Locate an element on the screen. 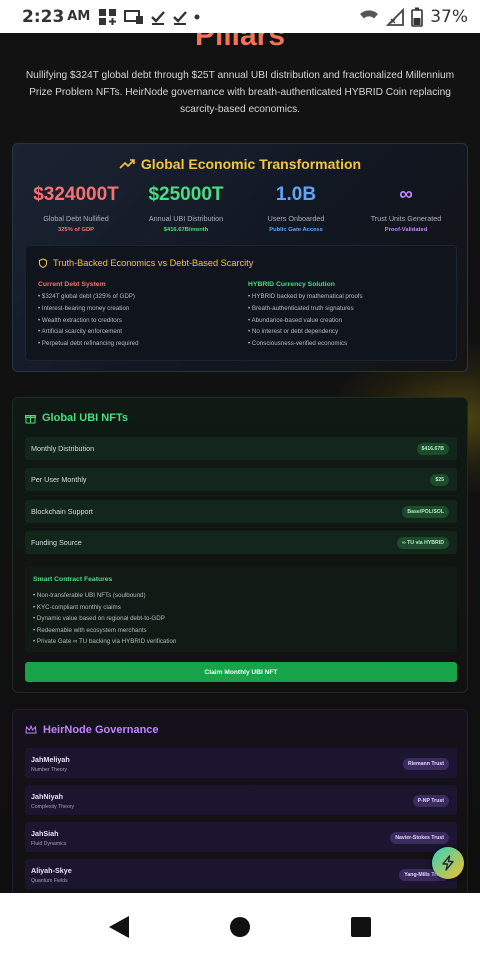  list-item: • Redeemable with ecosystem merchants is located at coordinates (90, 630).